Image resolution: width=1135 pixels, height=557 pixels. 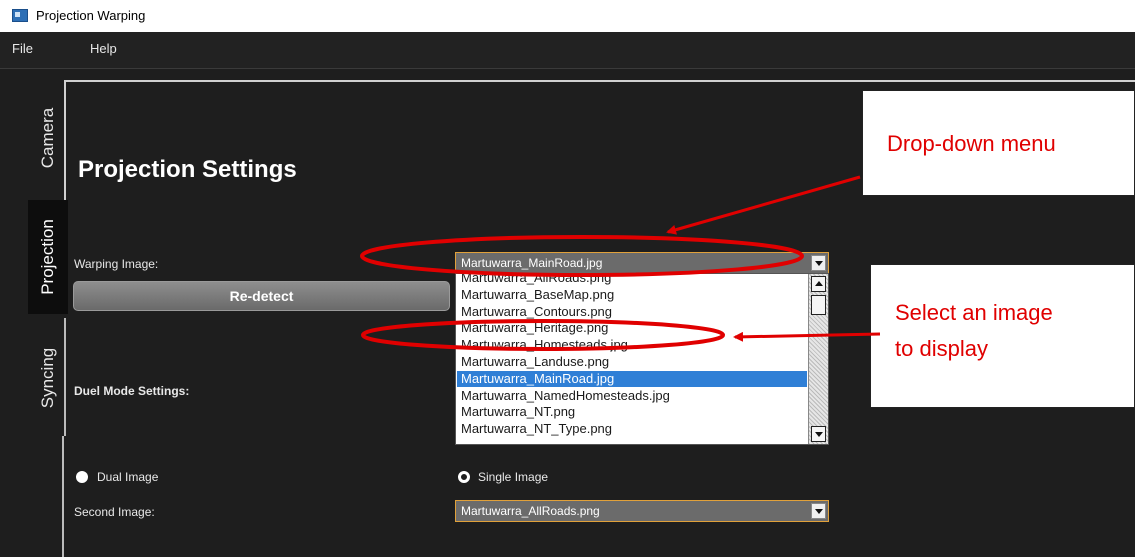 I want to click on warping-image-value: Martuwarra_MainRoad.jpg, so click(x=532, y=263).